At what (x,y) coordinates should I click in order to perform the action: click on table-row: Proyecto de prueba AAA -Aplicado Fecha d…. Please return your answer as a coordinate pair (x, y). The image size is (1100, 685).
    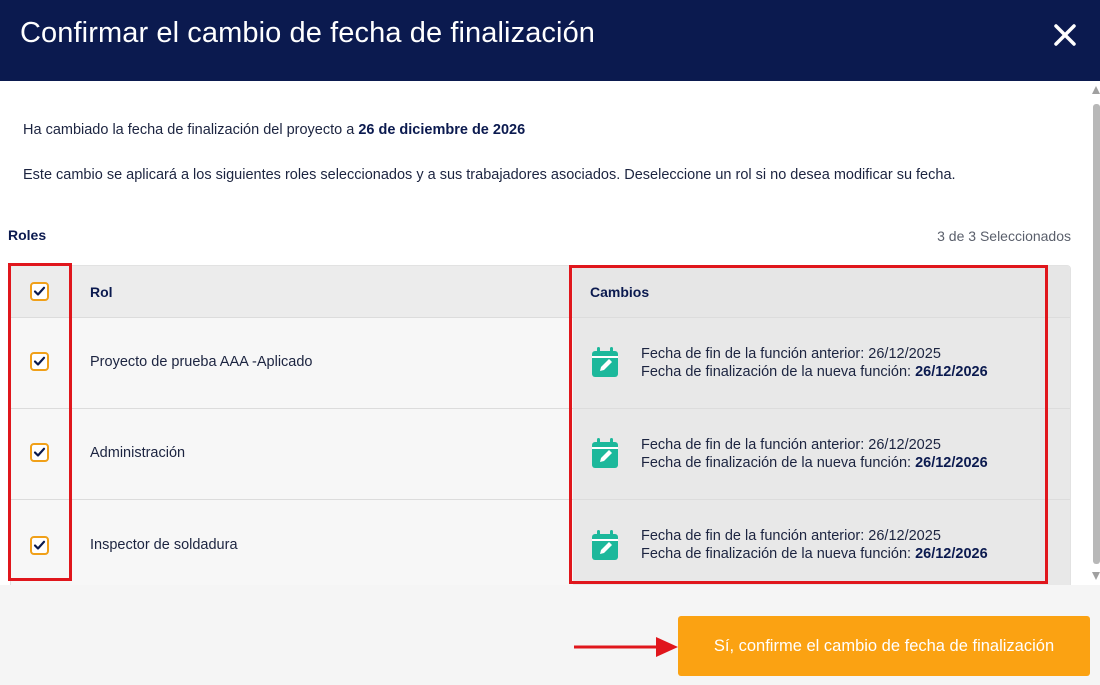
    Looking at the image, I should click on (540, 362).